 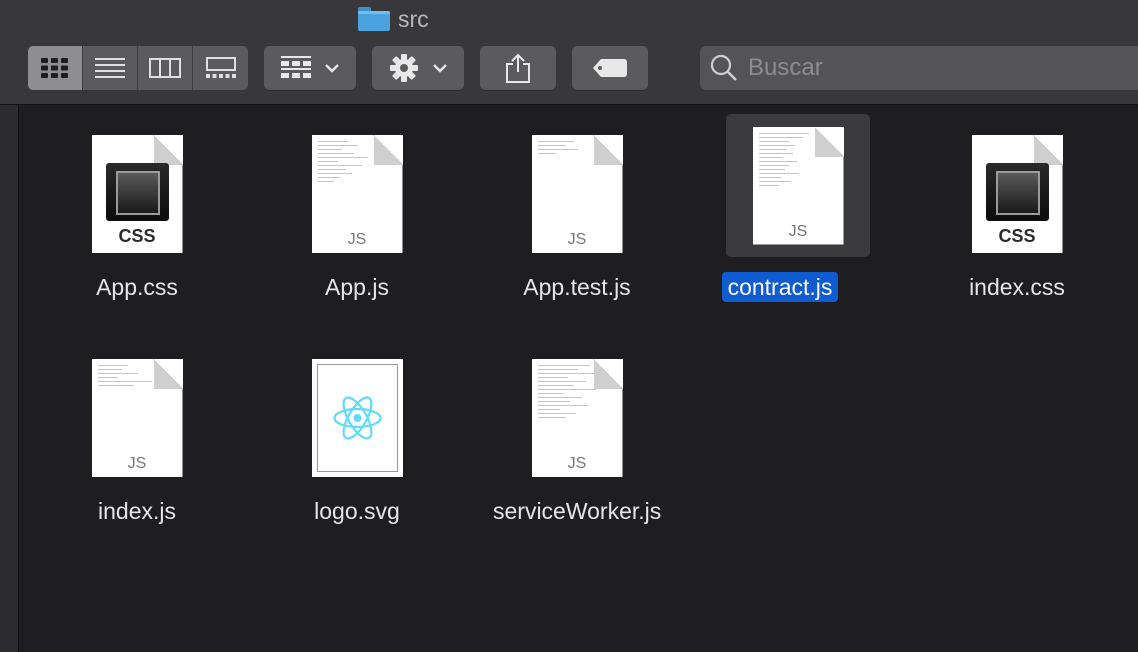 I want to click on action-menu-button, so click(x=418, y=68).